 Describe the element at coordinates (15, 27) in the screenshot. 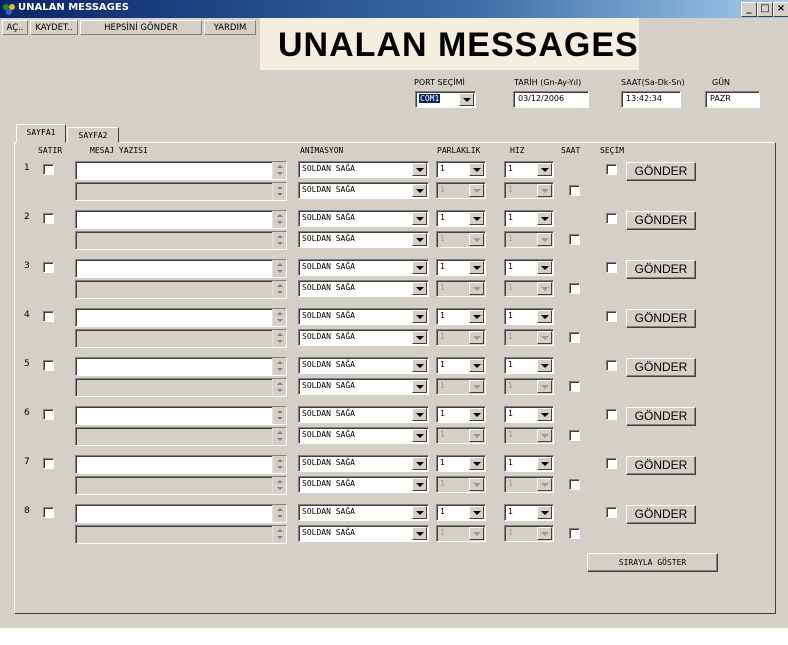

I see `open-button: AÇ..` at that location.